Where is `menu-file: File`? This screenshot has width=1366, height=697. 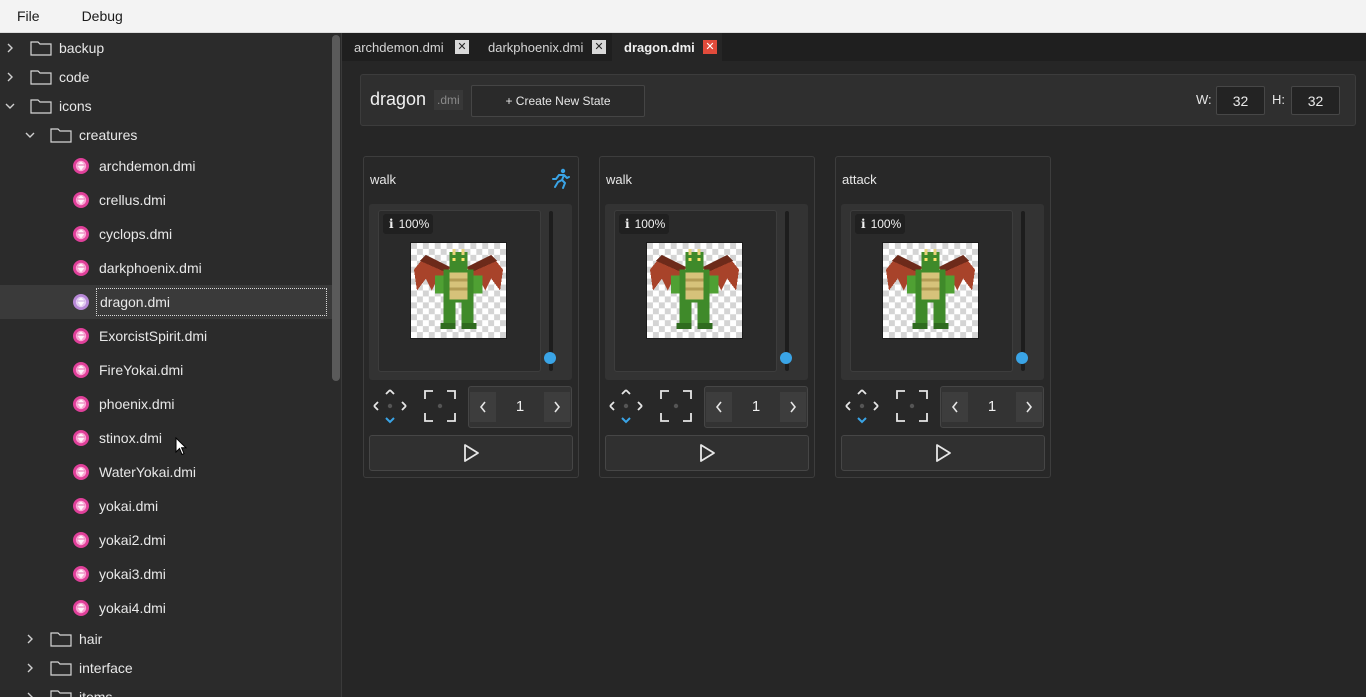 menu-file: File is located at coordinates (28, 16).